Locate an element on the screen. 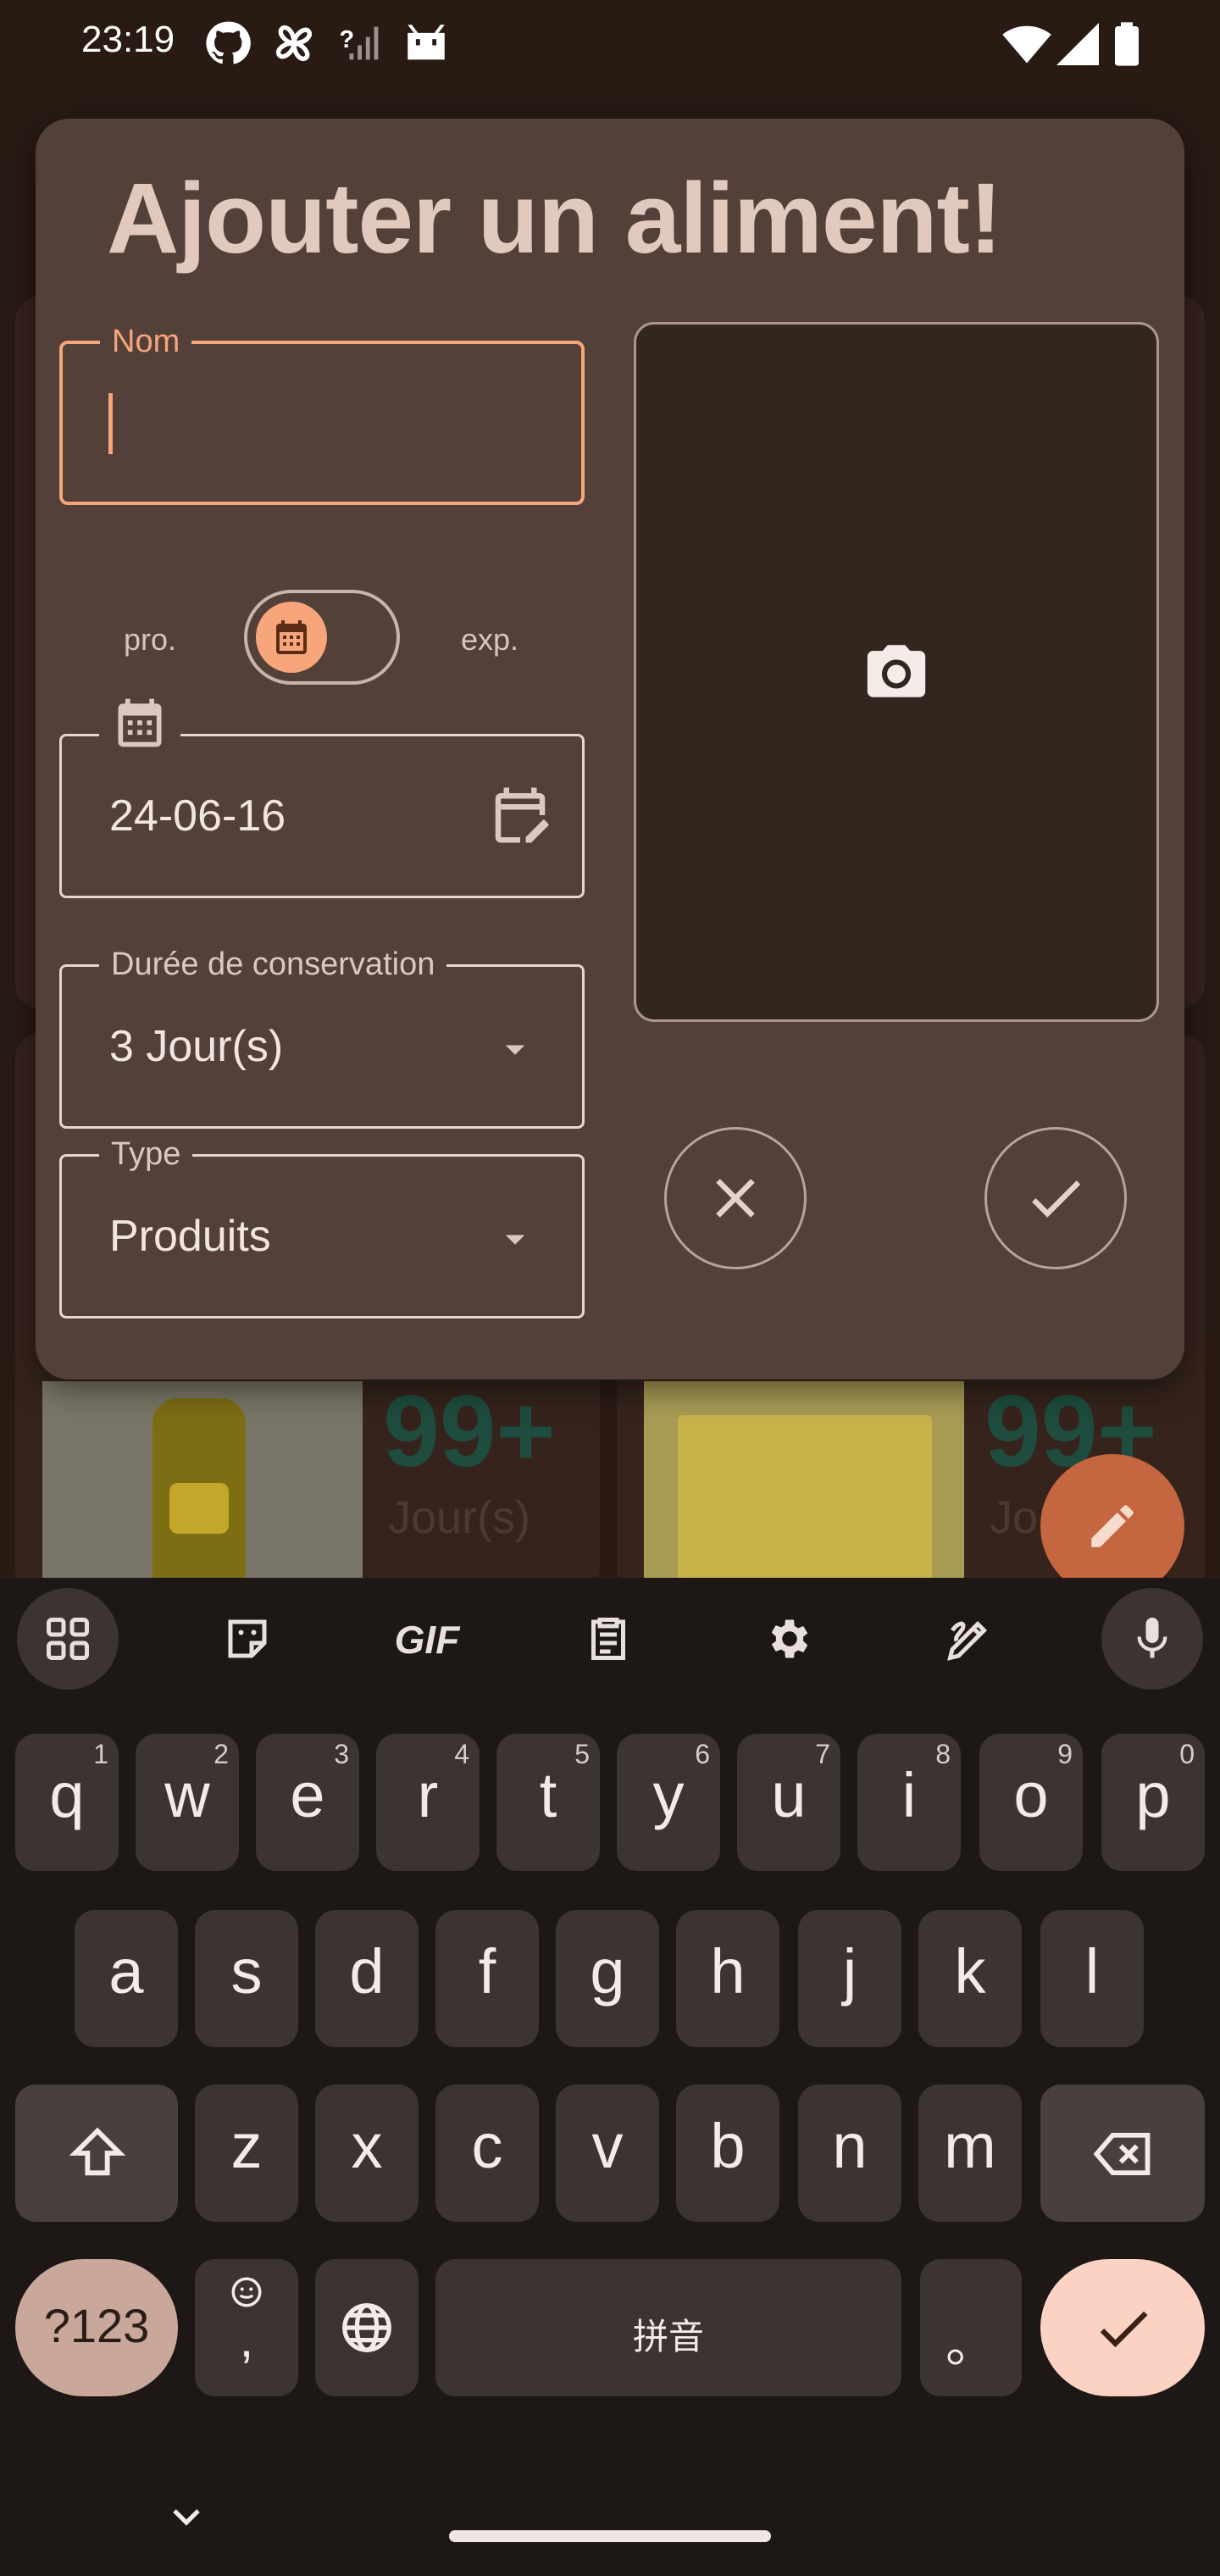 This screenshot has width=1220, height=2576. key-i: i8 is located at coordinates (909, 1803).